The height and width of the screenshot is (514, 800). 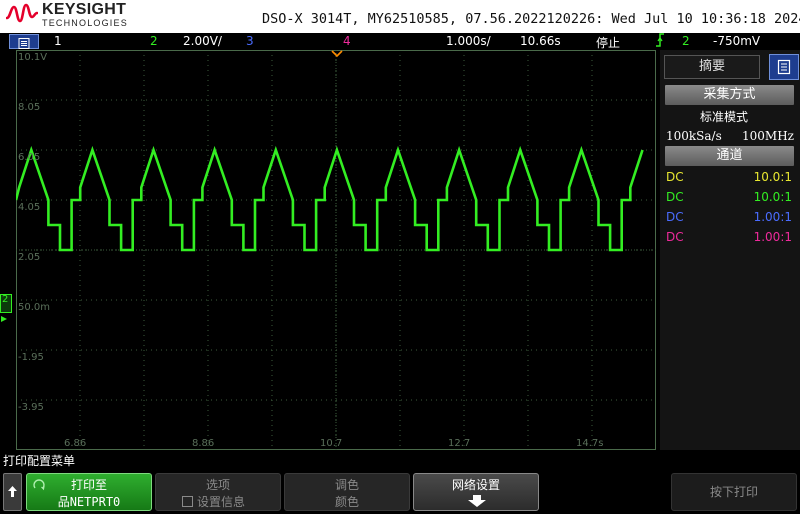 I want to click on delay: 10.66s, so click(x=540, y=41).